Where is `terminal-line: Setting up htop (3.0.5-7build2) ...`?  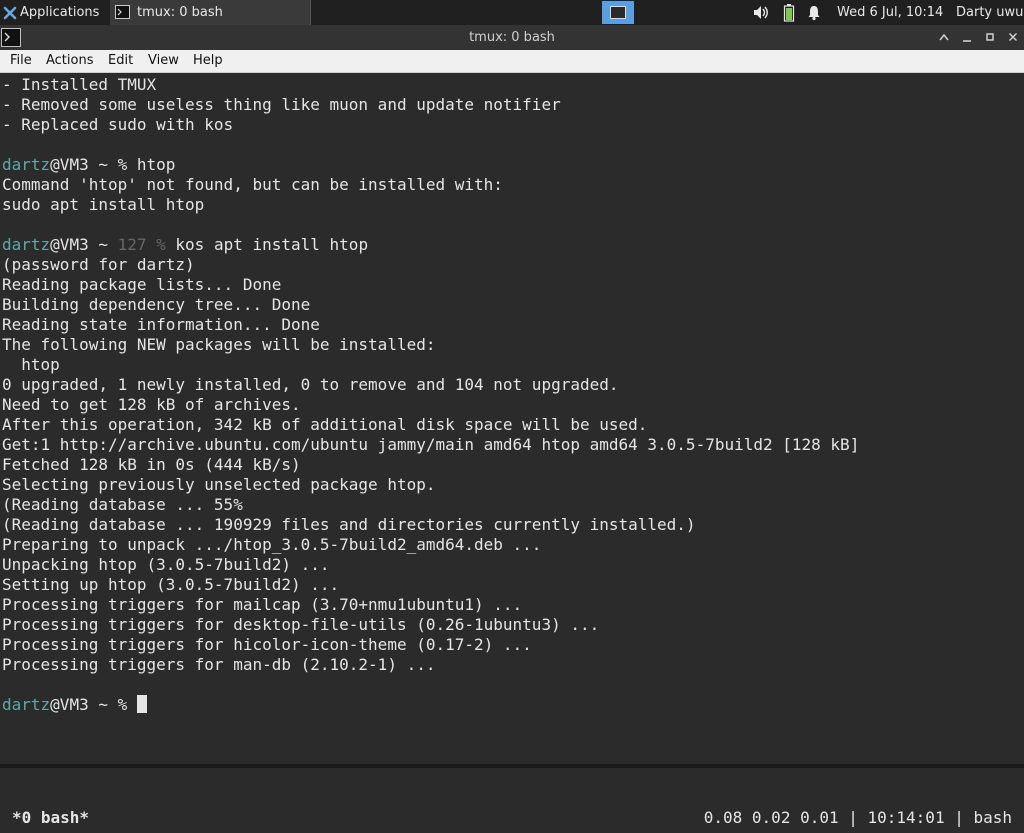 terminal-line: Setting up htop (3.0.5-7build2) ... is located at coordinates (171, 584).